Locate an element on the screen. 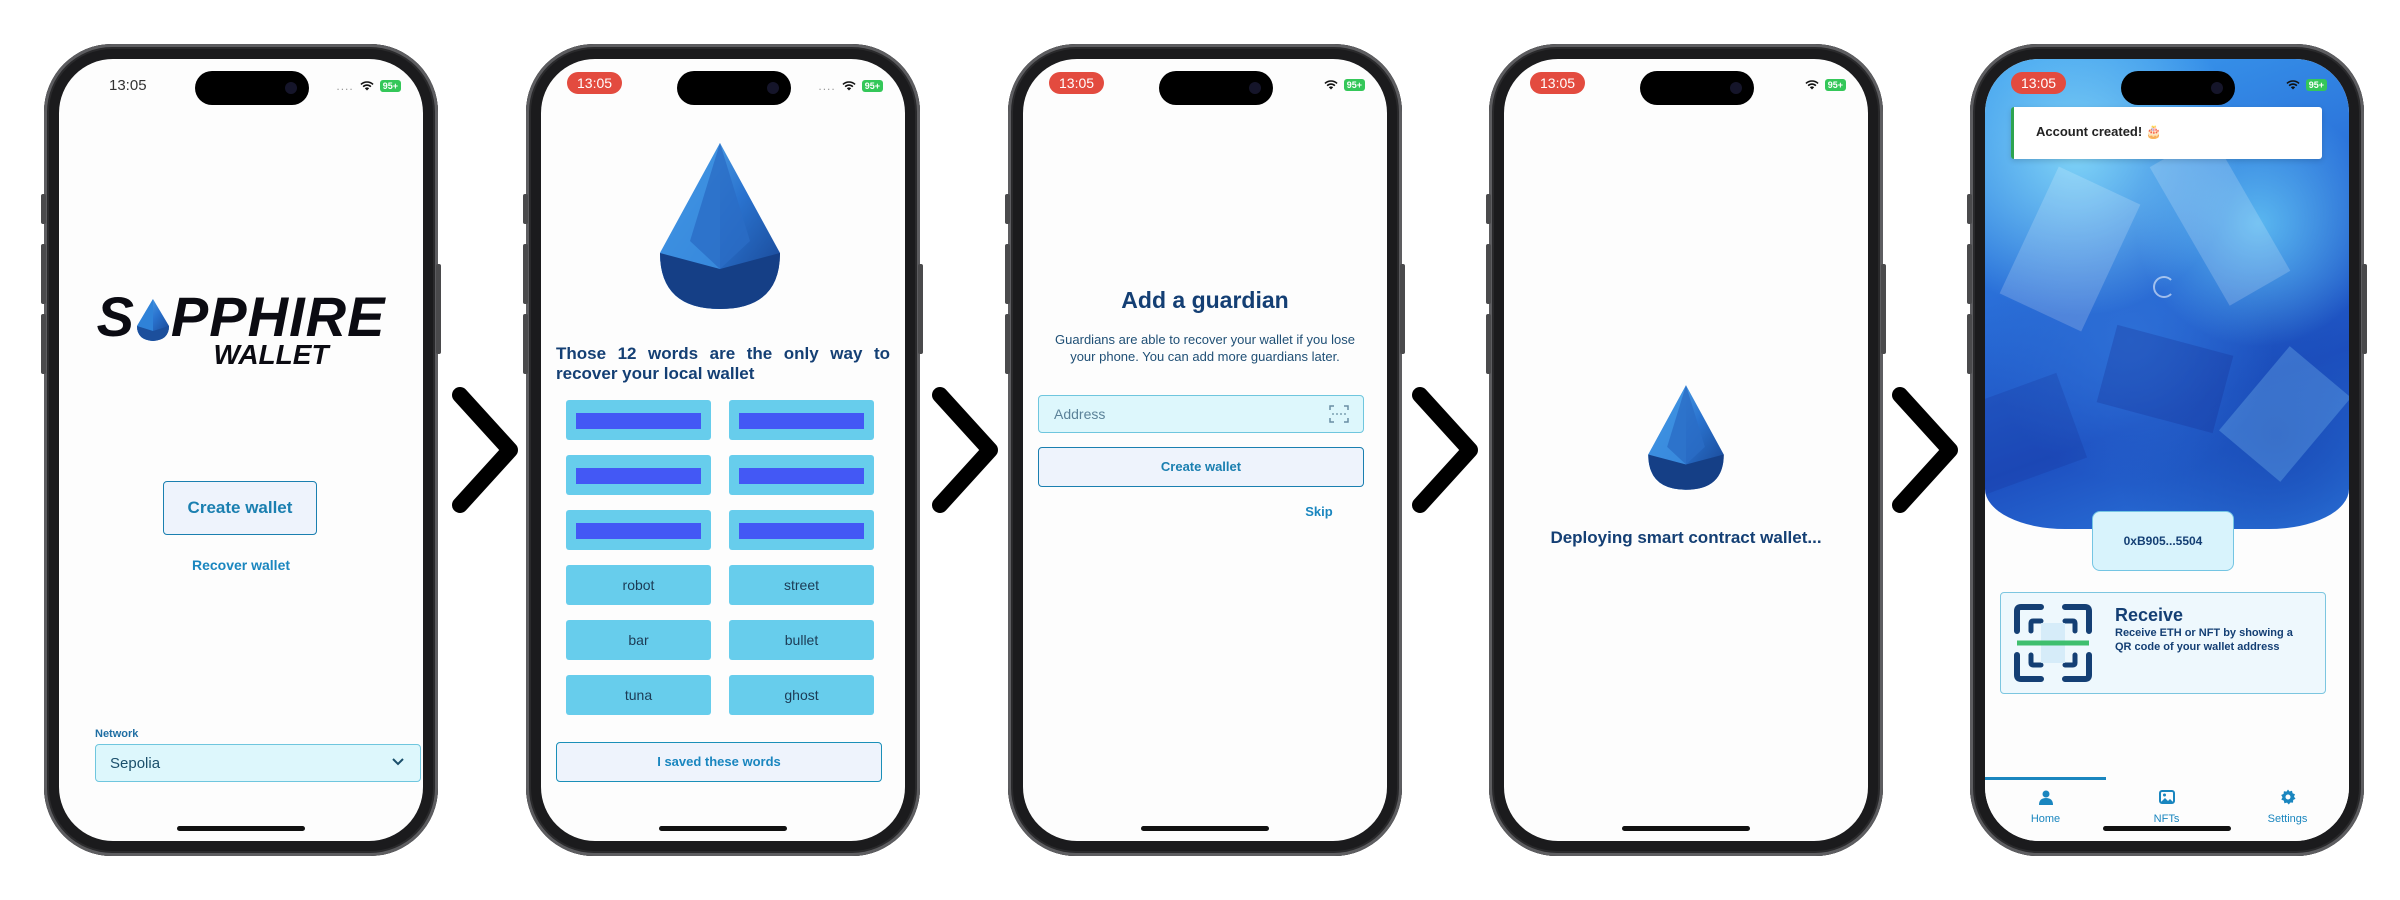 The width and height of the screenshot is (2400, 900). gear-icon is located at coordinates (2287, 797).